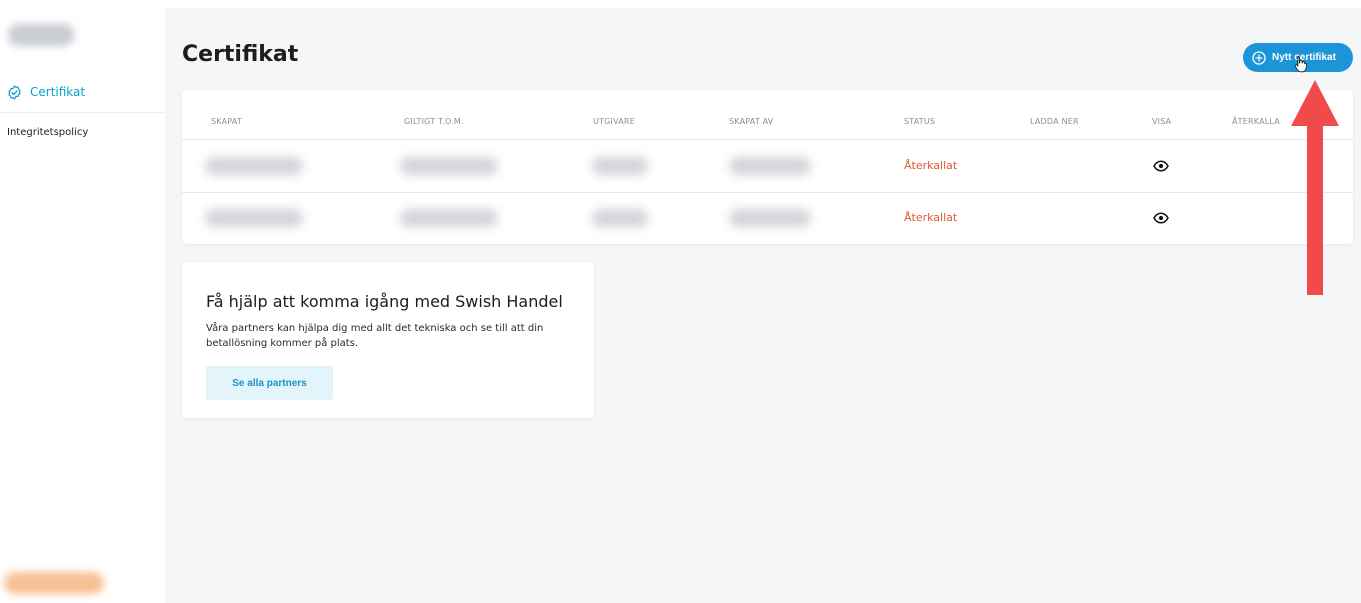  What do you see at coordinates (1162, 121) in the screenshot?
I see `column-header-visa: VISA` at bounding box center [1162, 121].